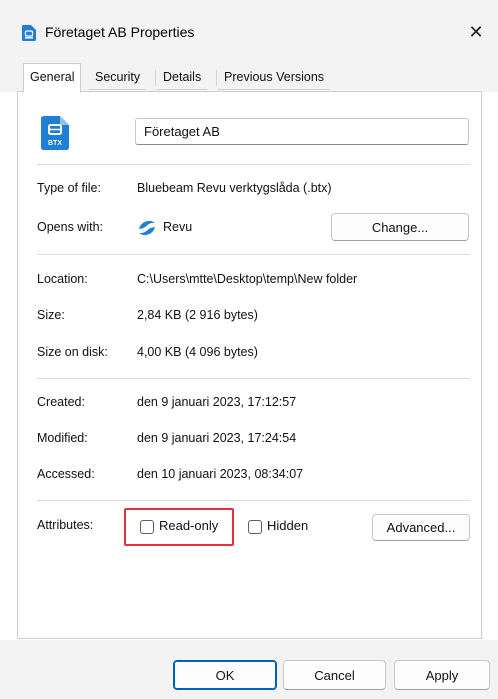 Image resolution: width=498 pixels, height=699 pixels. What do you see at coordinates (51, 315) in the screenshot?
I see `size-label: Size:` at bounding box center [51, 315].